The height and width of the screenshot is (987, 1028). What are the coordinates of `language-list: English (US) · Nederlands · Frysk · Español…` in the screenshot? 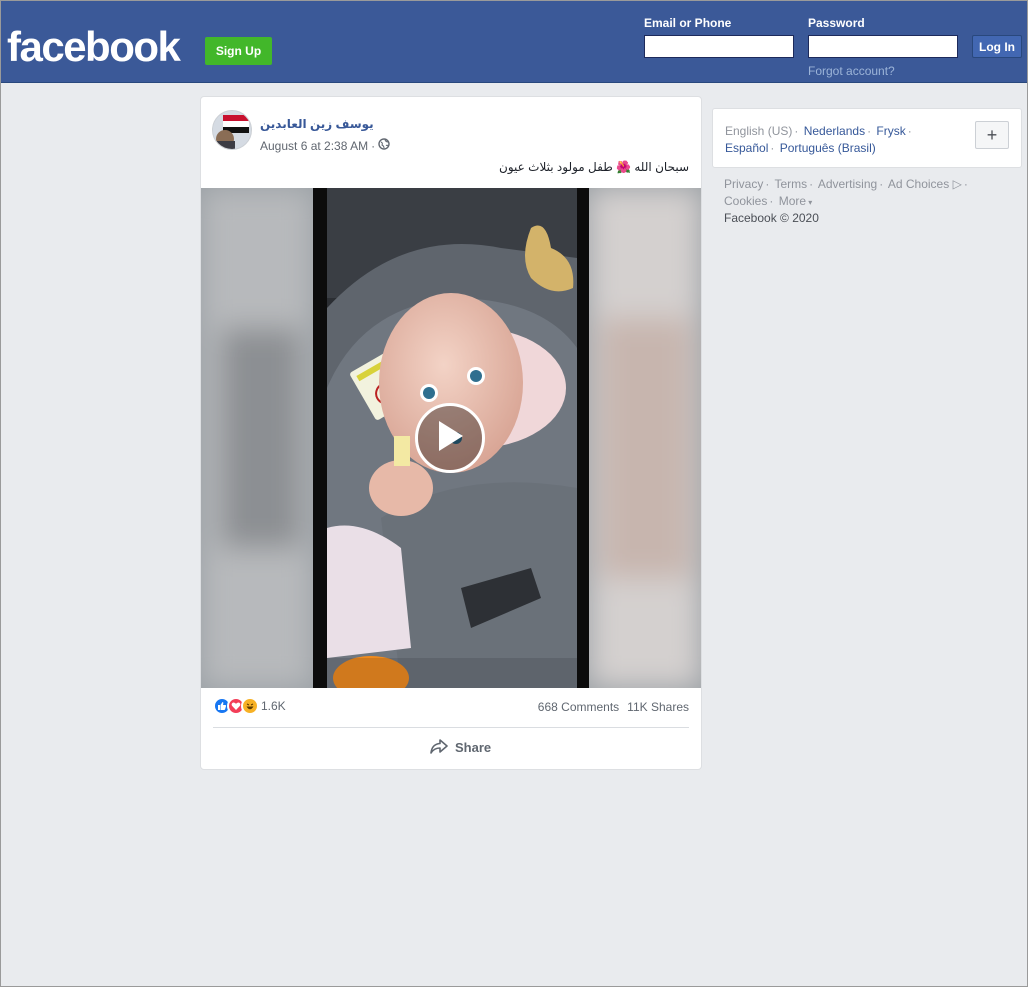 It's located at (818, 139).